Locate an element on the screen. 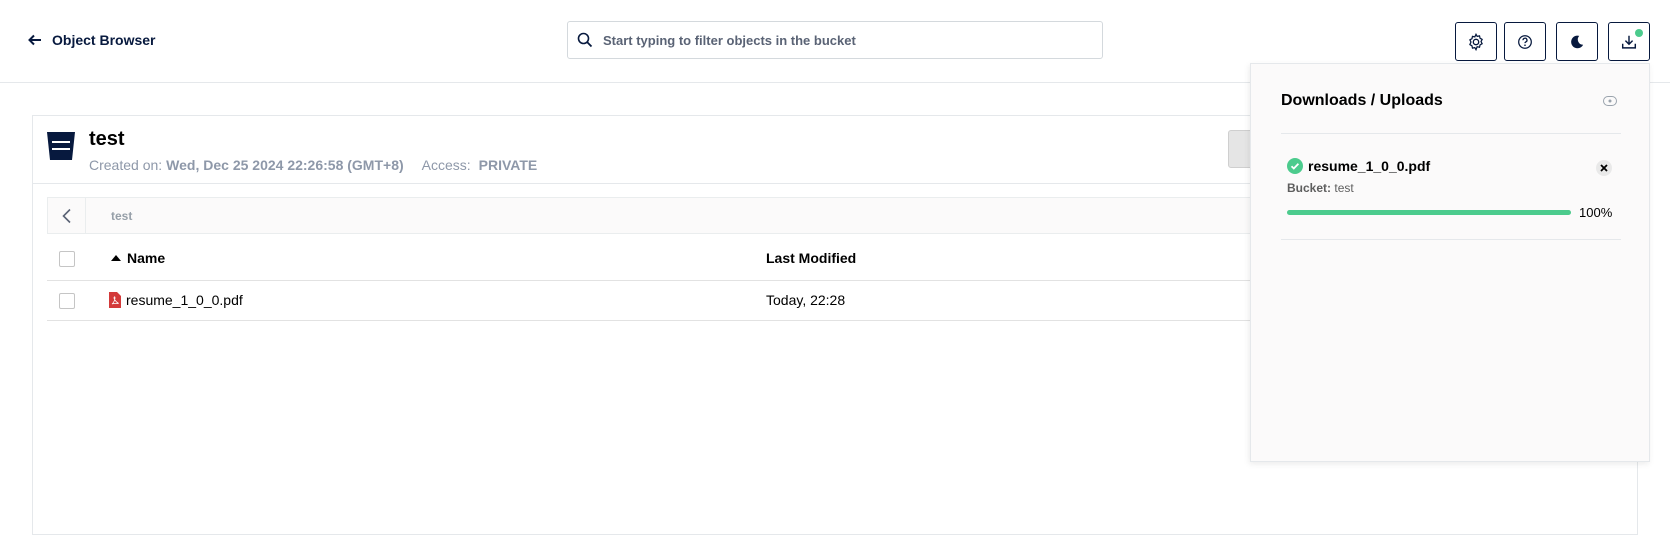 Image resolution: width=1670 pixels, height=535 pixels. pdf-file-icon is located at coordinates (115, 300).